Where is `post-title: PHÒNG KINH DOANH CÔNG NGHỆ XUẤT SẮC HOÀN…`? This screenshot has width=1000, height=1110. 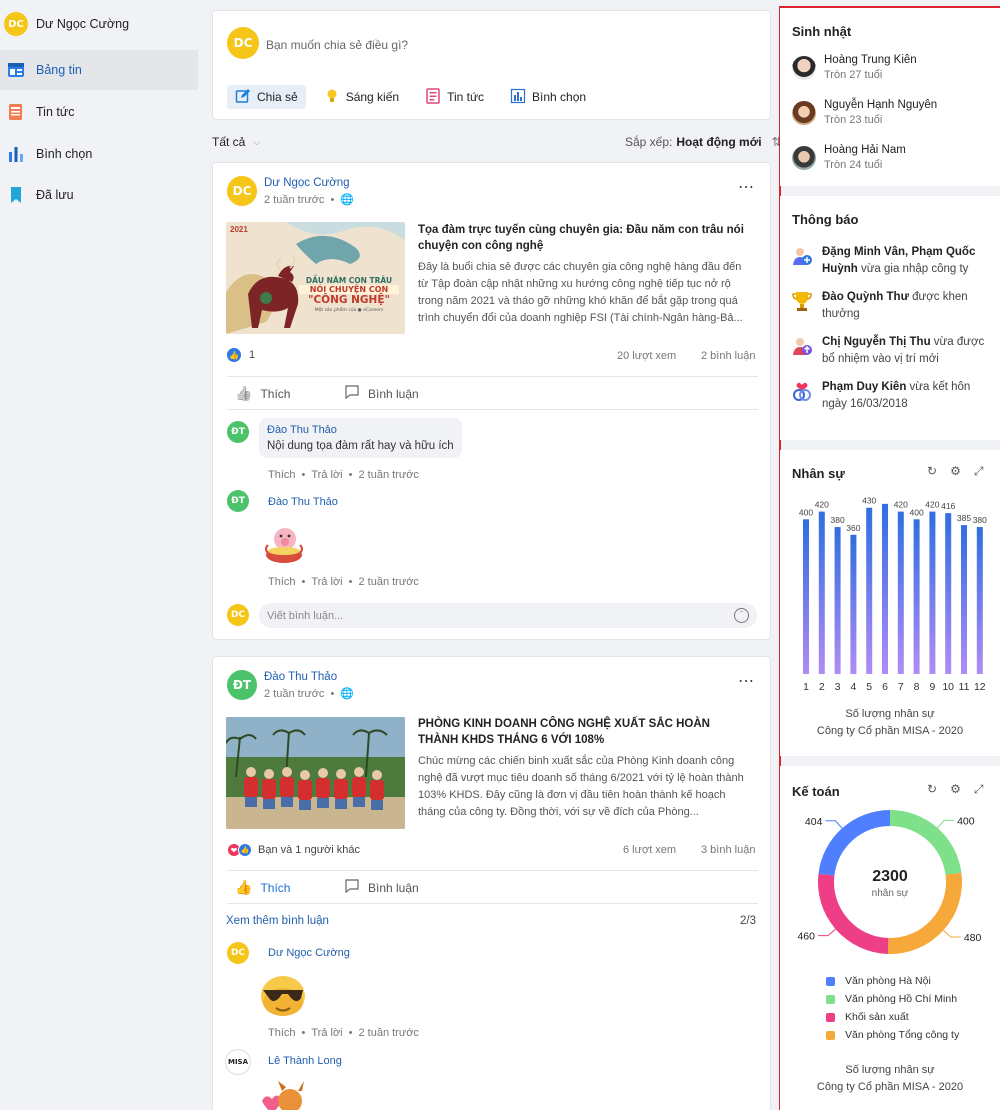 post-title: PHÒNG KINH DOANH CÔNG NGHỆ XUẤT SẮC HOÀN… is located at coordinates (578, 732).